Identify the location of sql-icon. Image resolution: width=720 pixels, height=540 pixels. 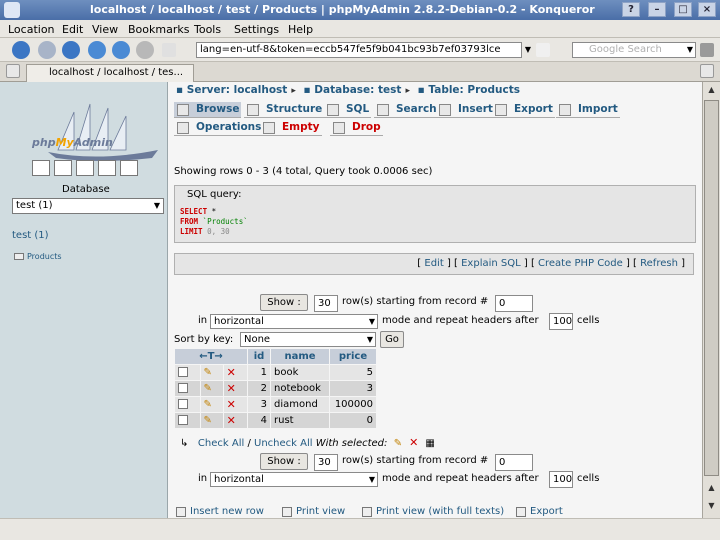
(85, 168).